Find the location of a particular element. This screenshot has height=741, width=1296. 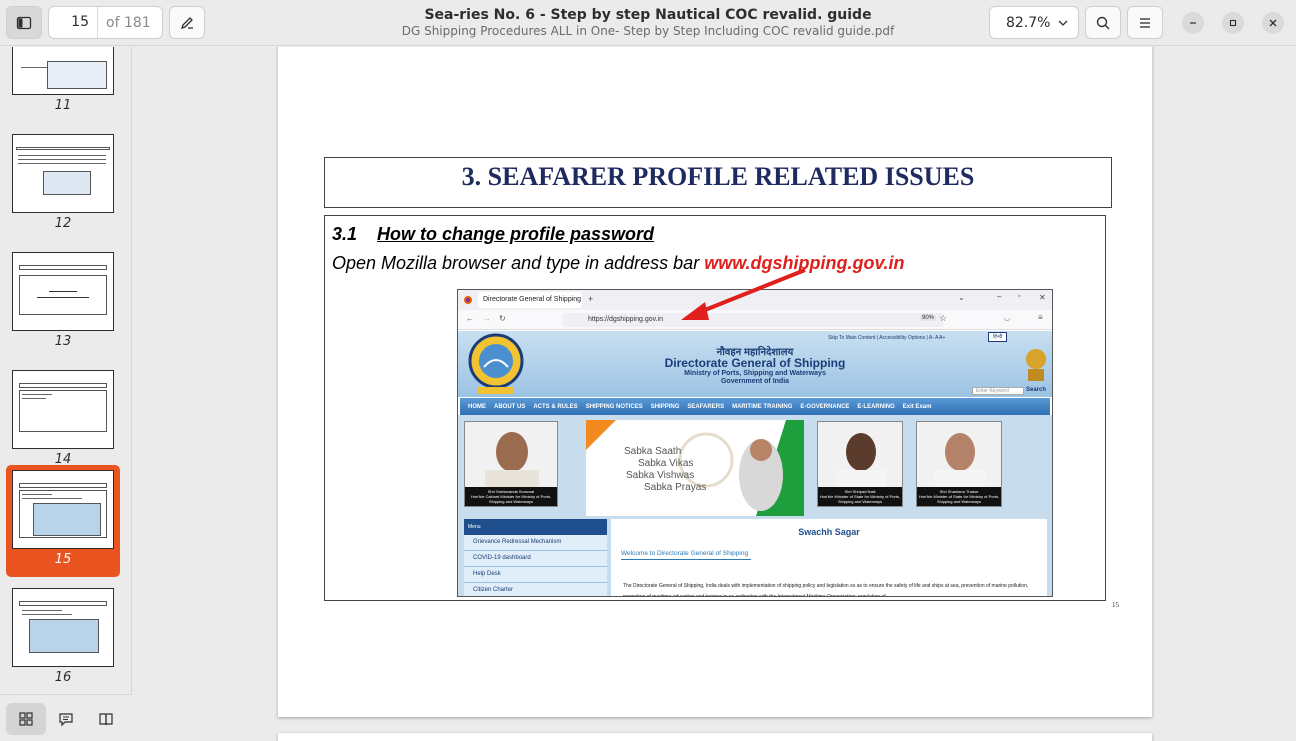

thumbnail-page-16: 16 is located at coordinates (63, 639).